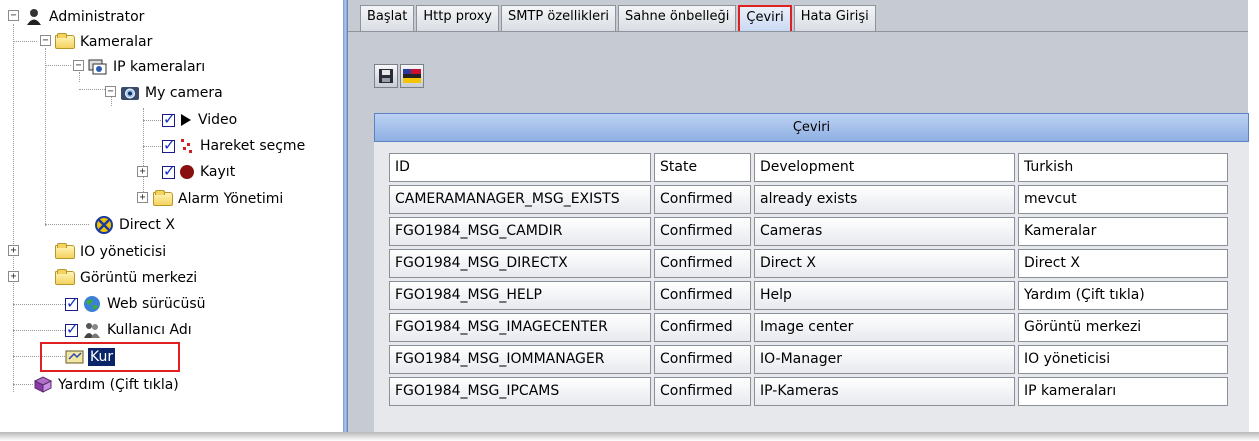  I want to click on tree-item-label: Kullanıcı Adı, so click(149, 330).